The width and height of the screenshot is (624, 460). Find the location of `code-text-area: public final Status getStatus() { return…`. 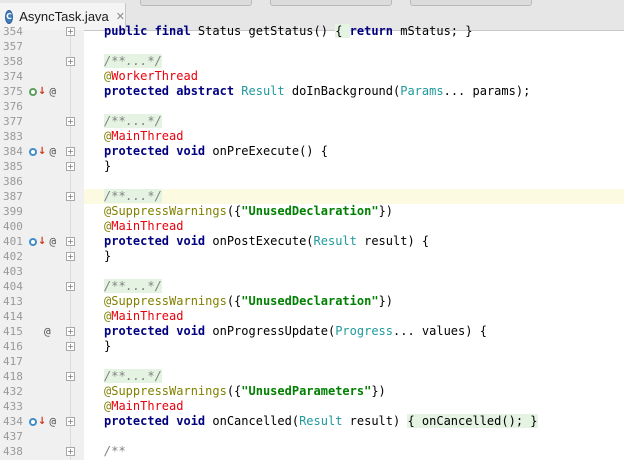

code-text-area: public final Status getStatus() { return… is located at coordinates (354, 31).